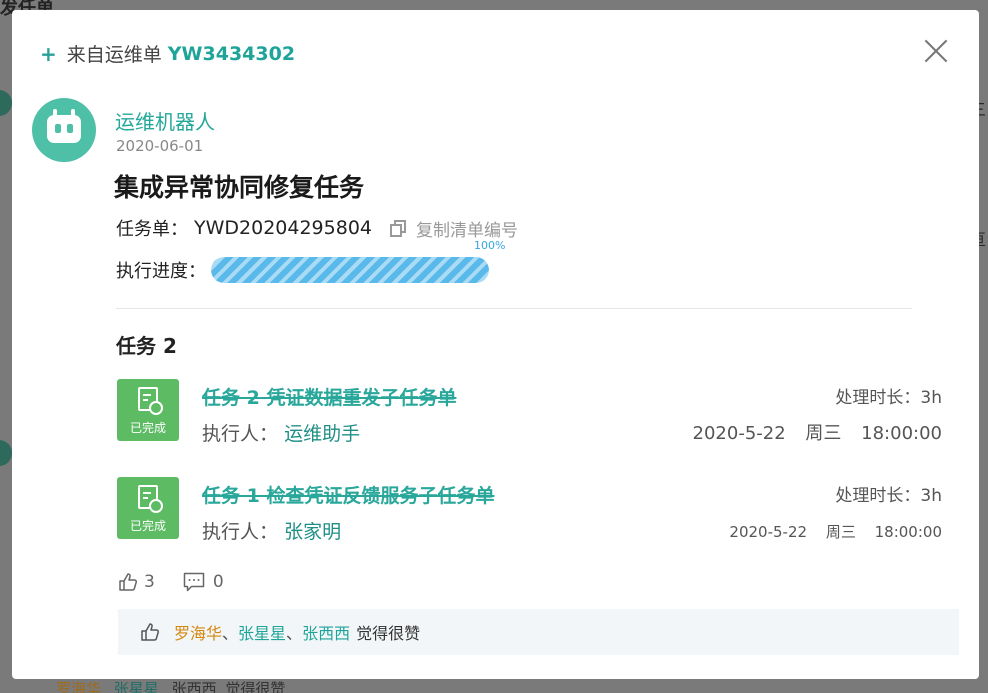 The height and width of the screenshot is (693, 988). What do you see at coordinates (149, 582) in the screenshot?
I see `likes-count: 3` at bounding box center [149, 582].